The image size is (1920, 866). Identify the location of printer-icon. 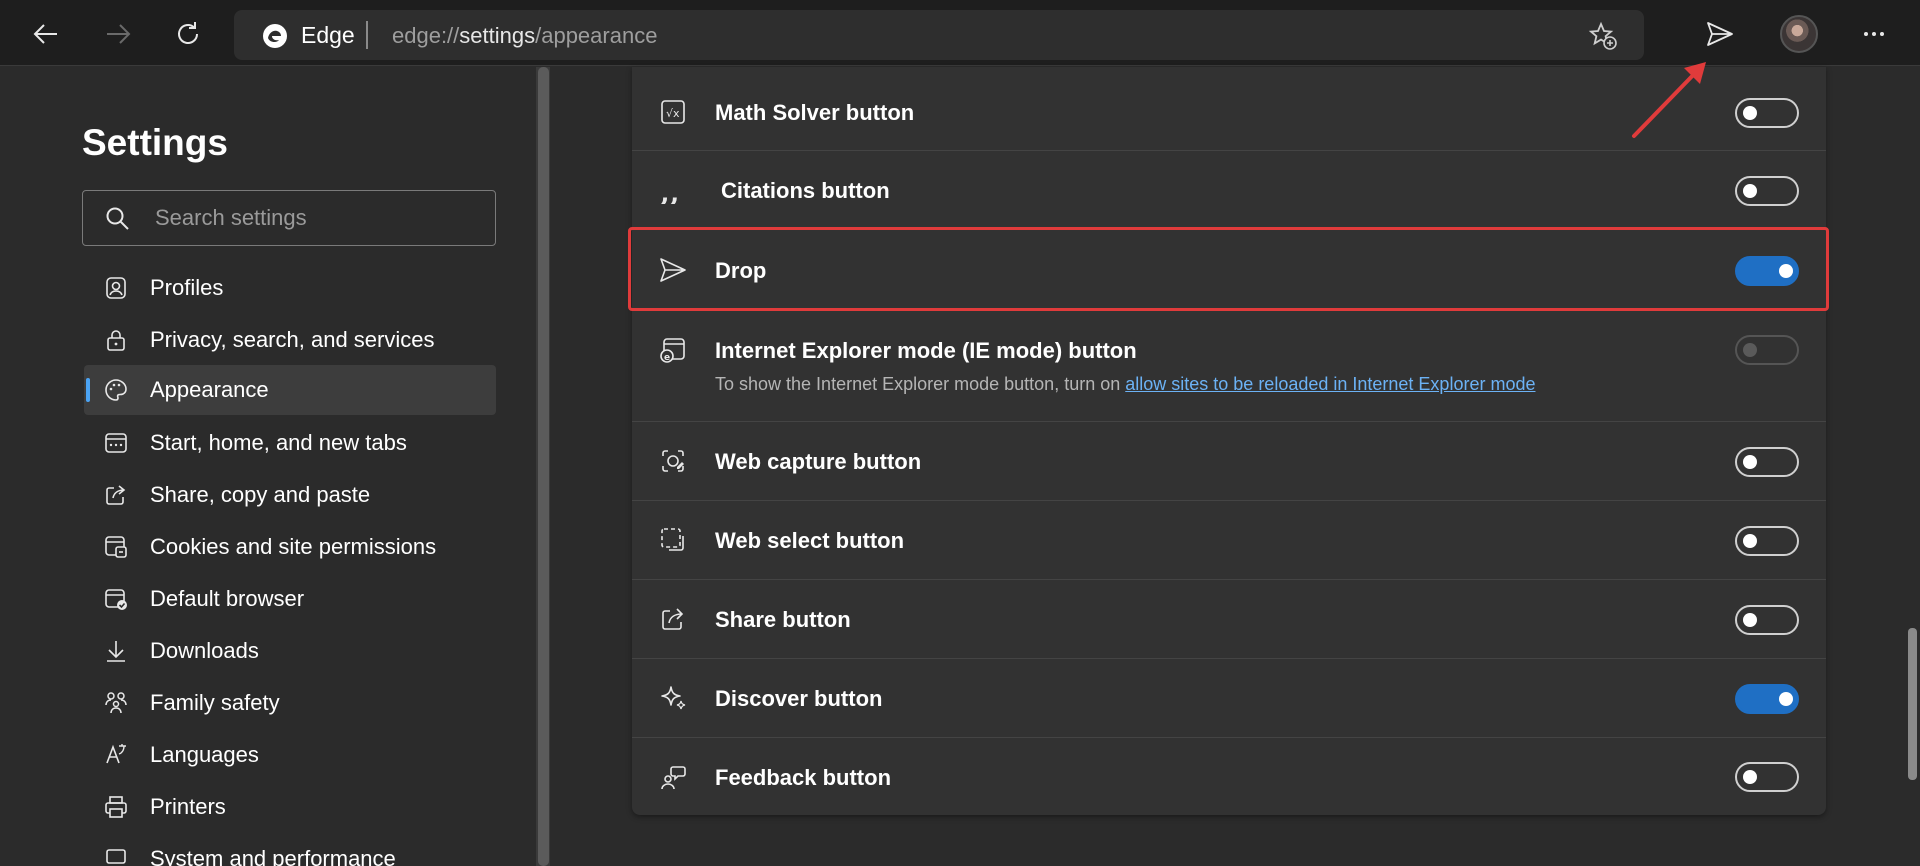
(116, 807).